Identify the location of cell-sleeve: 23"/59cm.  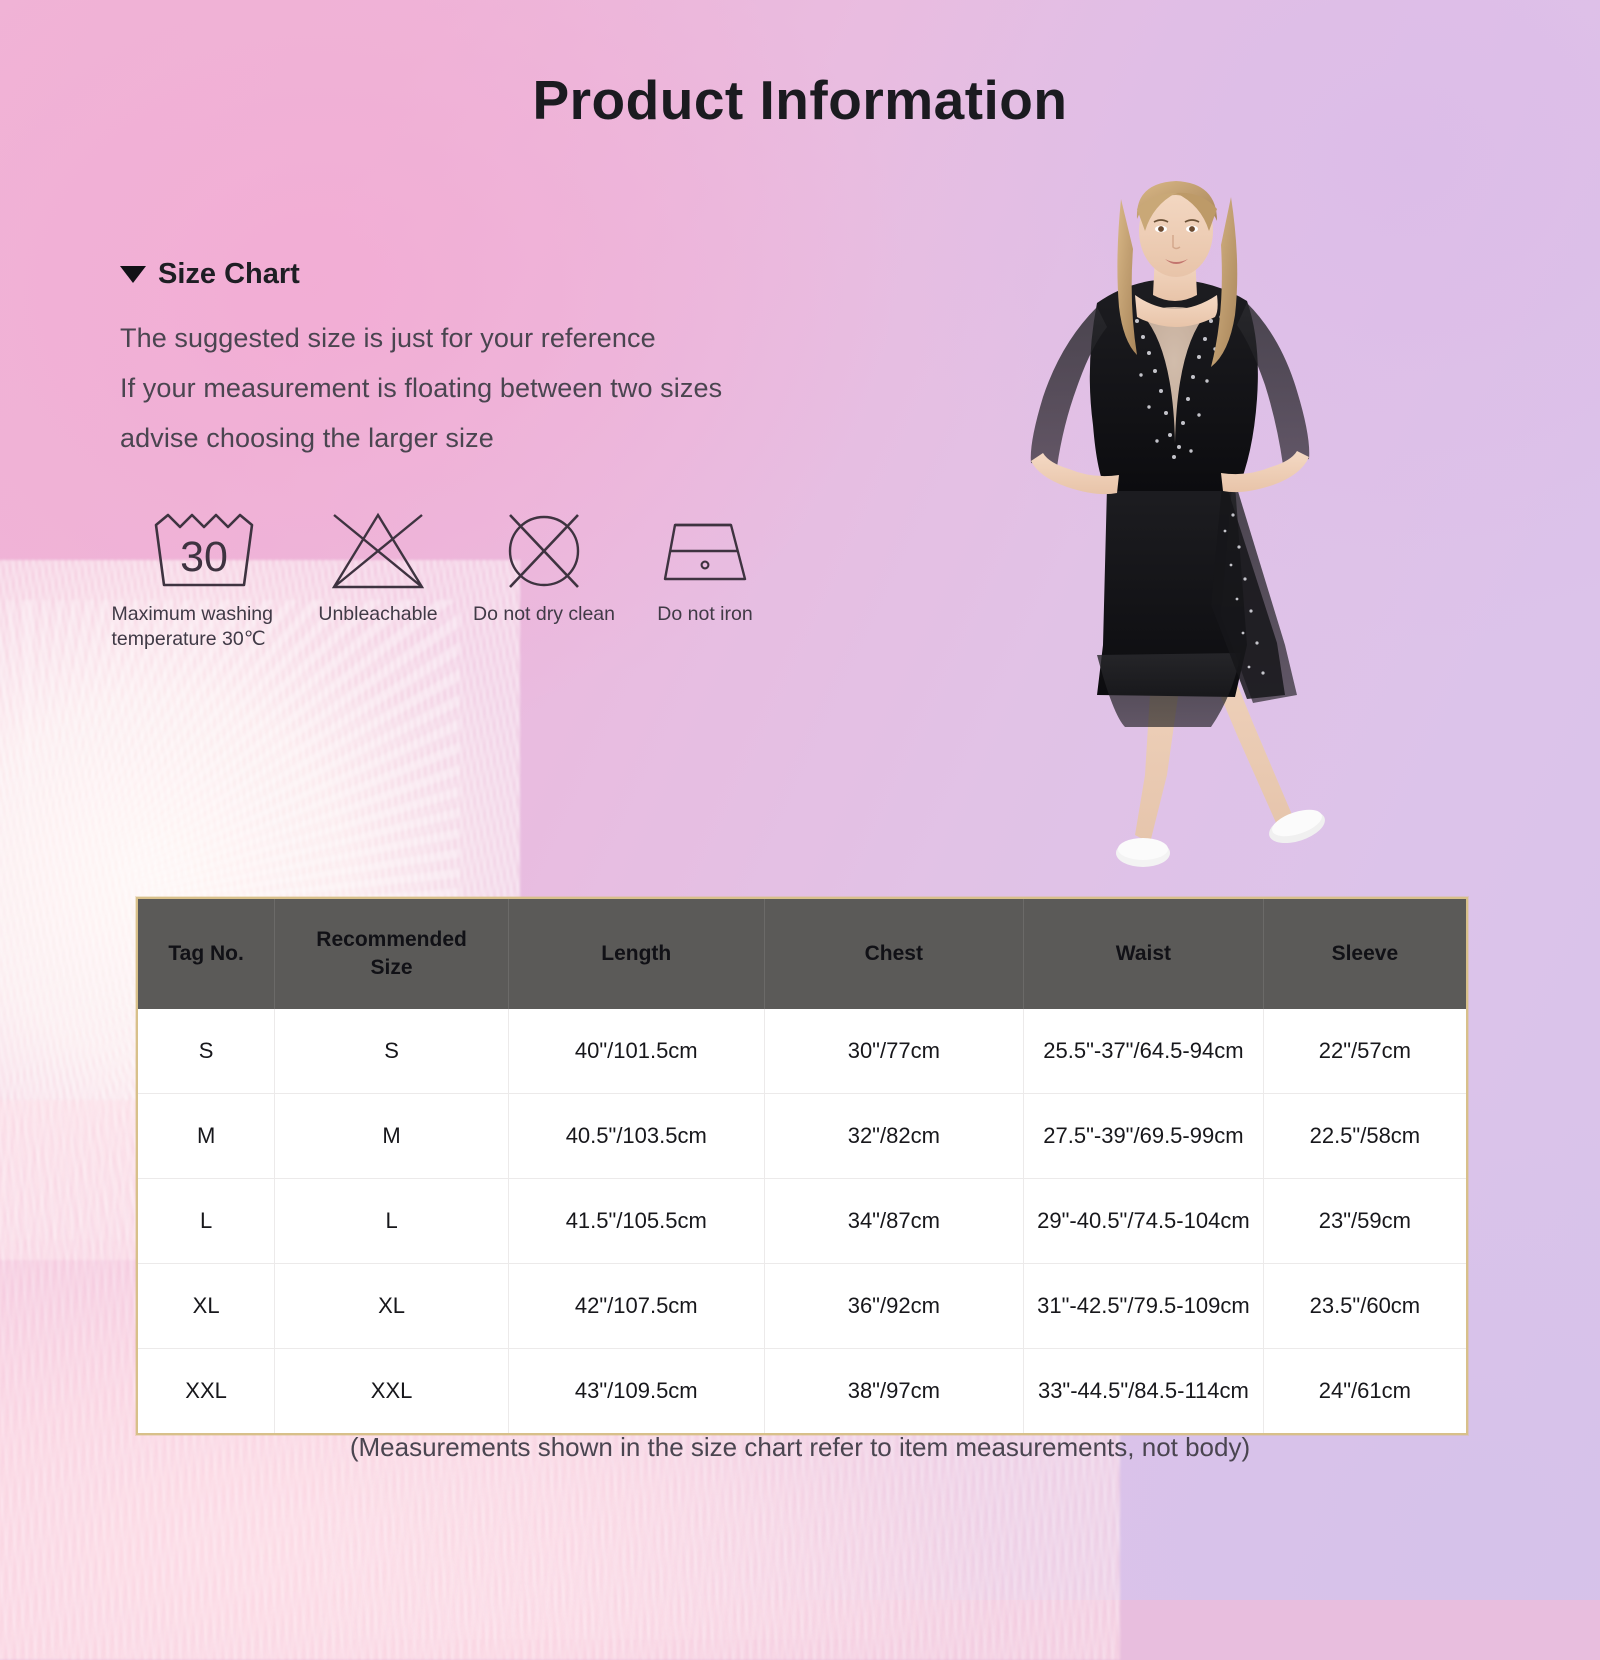
(1365, 1221).